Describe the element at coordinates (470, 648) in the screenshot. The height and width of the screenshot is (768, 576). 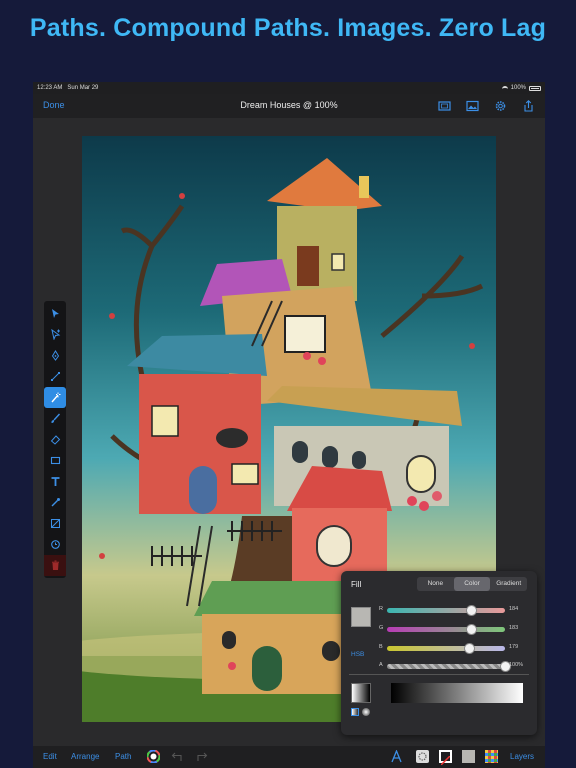
I see `blue-slider-knob` at that location.